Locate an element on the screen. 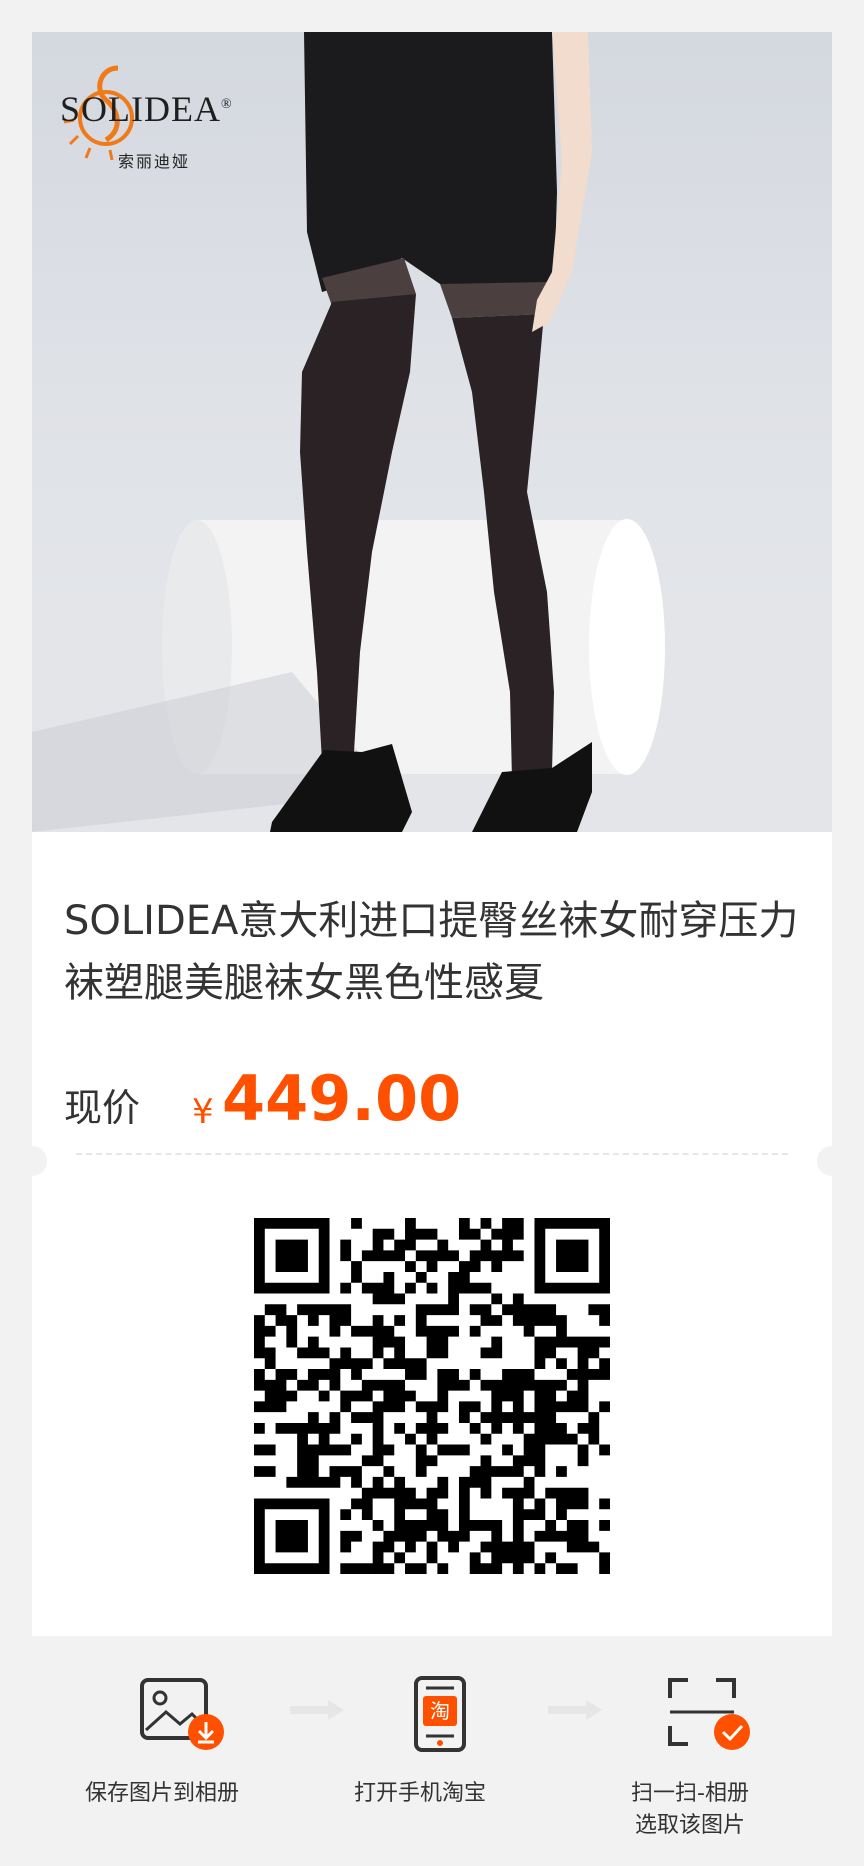 The width and height of the screenshot is (864, 1866). brand-logo: SOLIDEA® 索丽迪娅 is located at coordinates (180, 115).